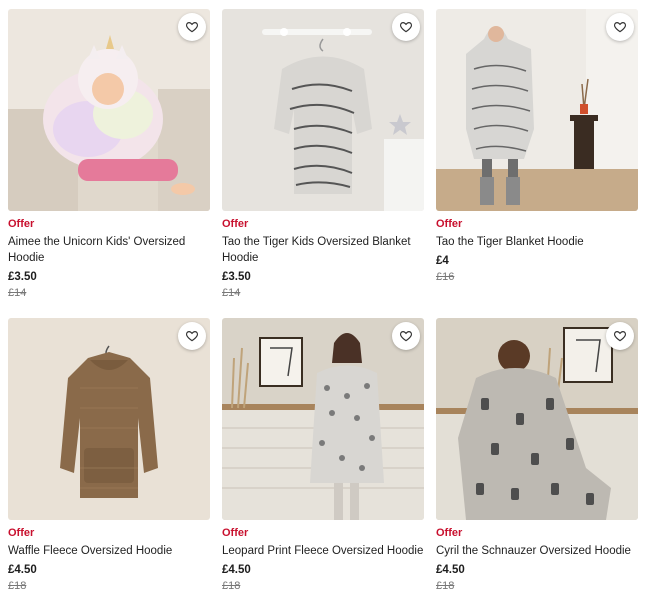 The image size is (650, 605). I want to click on was-price: £16, so click(445, 277).